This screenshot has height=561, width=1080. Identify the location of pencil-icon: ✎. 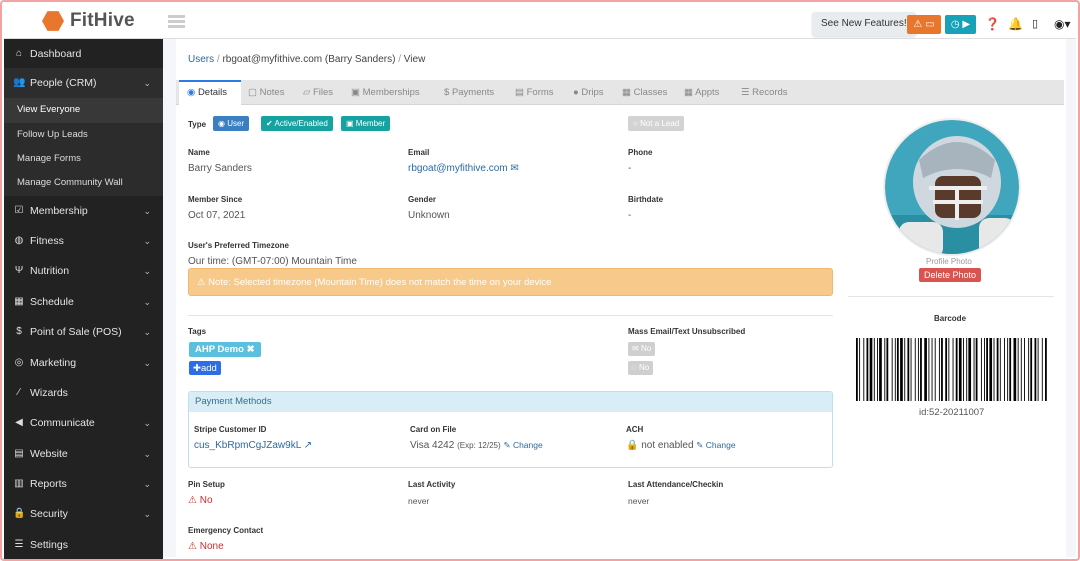
(507, 445).